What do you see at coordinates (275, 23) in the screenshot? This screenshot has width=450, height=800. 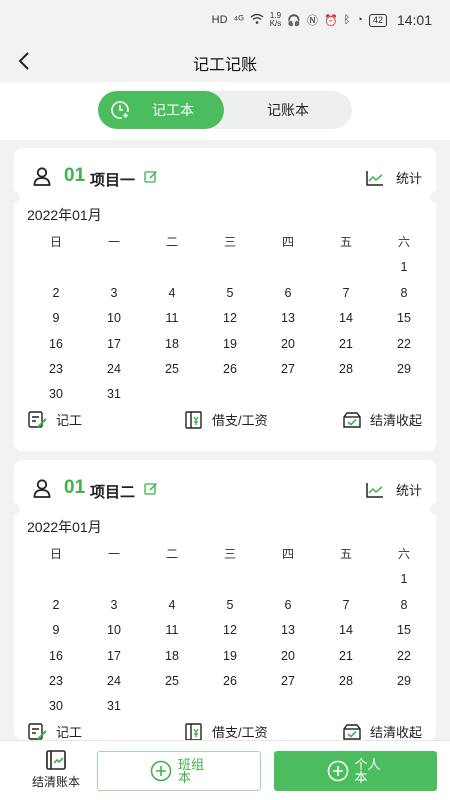 I see `speed-unit: K/s` at bounding box center [275, 23].